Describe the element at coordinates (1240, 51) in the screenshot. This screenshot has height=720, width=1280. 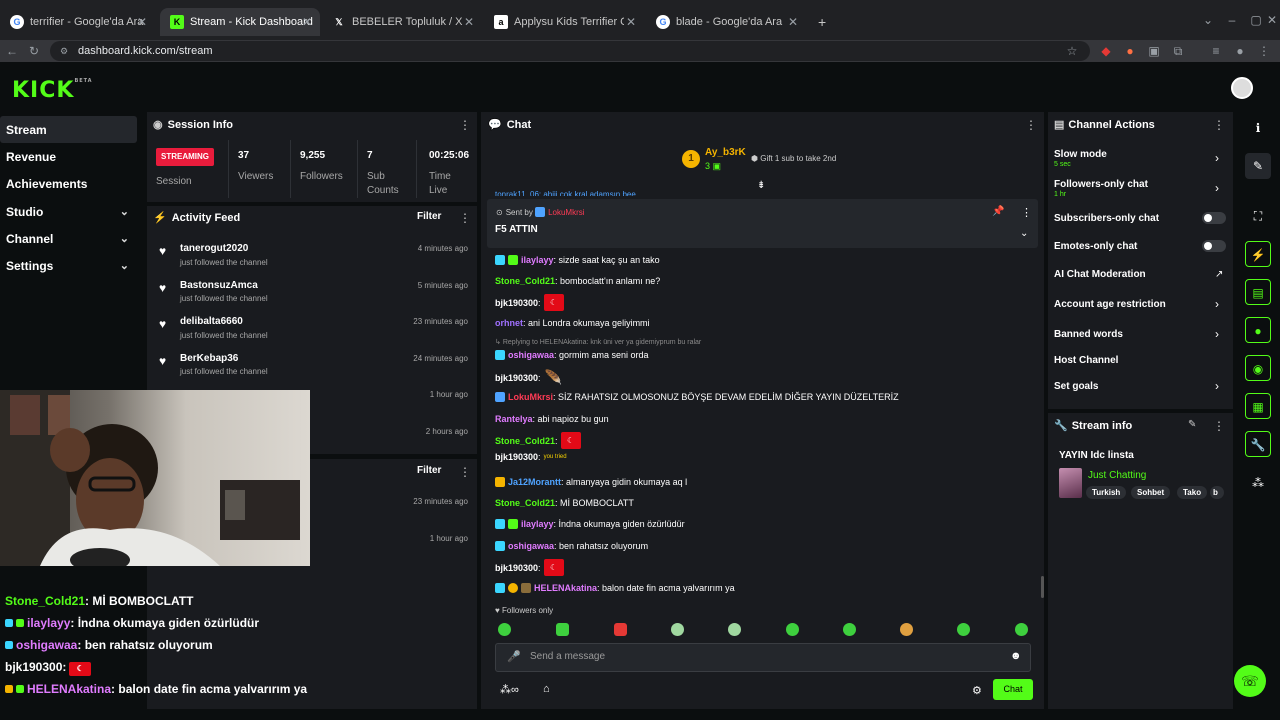
I see `profile-icon: ●` at that location.